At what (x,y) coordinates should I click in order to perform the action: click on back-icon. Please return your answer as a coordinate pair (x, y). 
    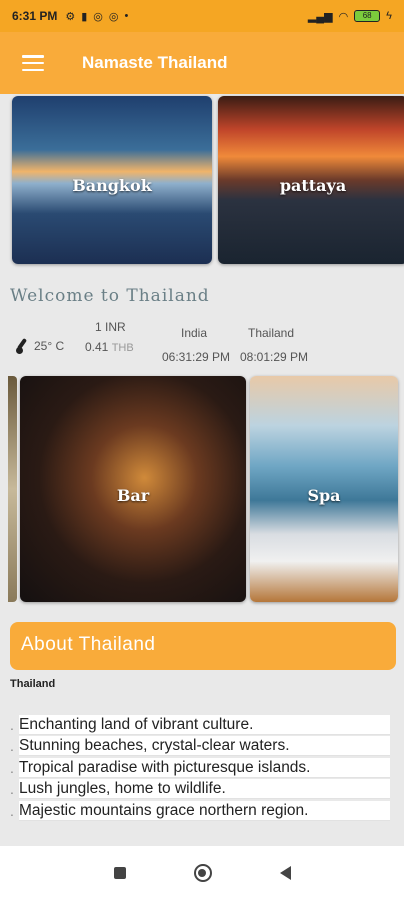
    Looking at the image, I should click on (285, 873).